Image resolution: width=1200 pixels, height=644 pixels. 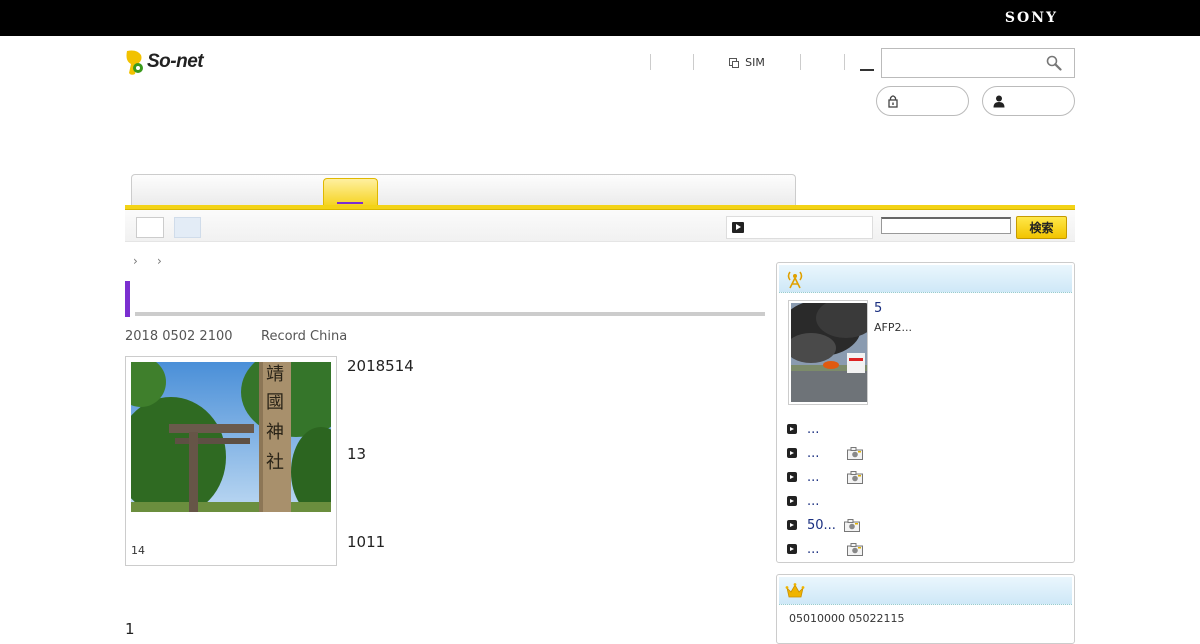 I want to click on sony-top-bar: SONY, so click(x=600, y=18).